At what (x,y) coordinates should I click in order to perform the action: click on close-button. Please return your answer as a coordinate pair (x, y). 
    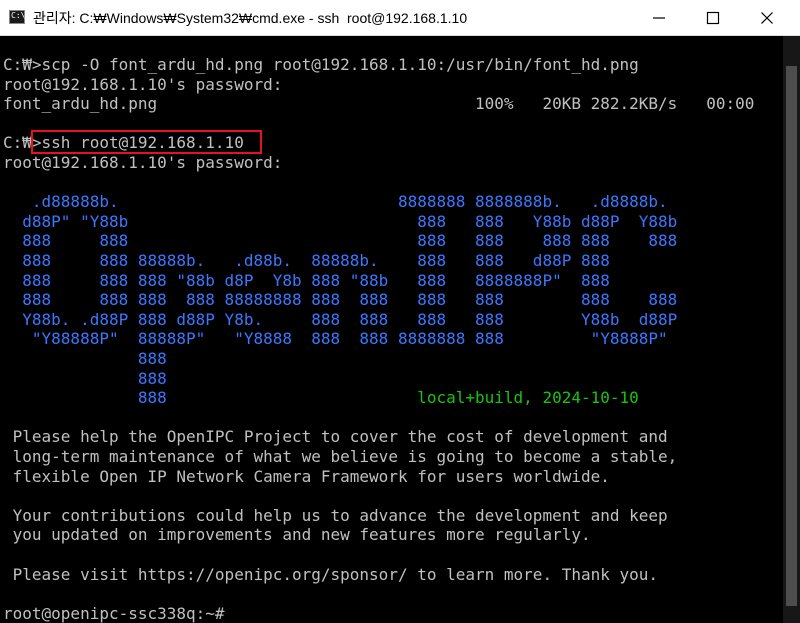
    Looking at the image, I should click on (767, 17).